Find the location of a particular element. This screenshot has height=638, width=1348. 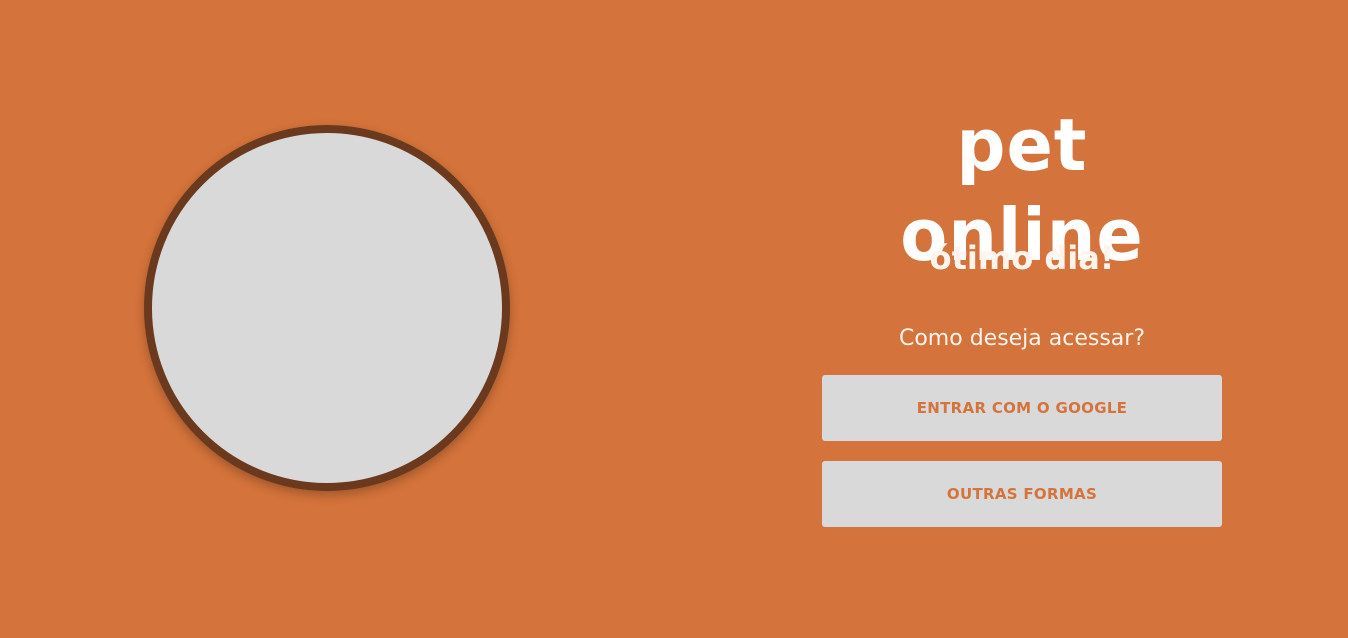

other-login-options-button: OUTRAS FORMAS is located at coordinates (1022, 494).